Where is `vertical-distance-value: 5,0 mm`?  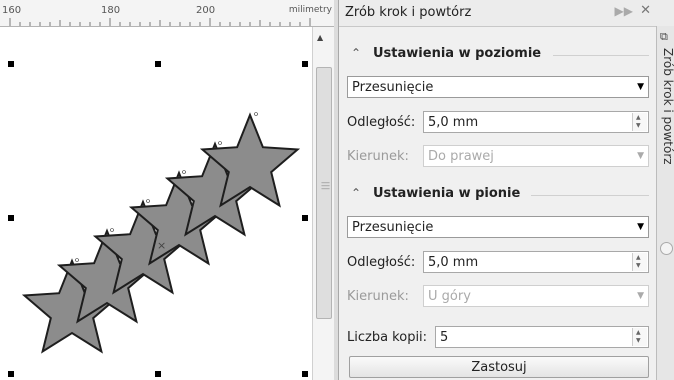 vertical-distance-value: 5,0 mm is located at coordinates (453, 262).